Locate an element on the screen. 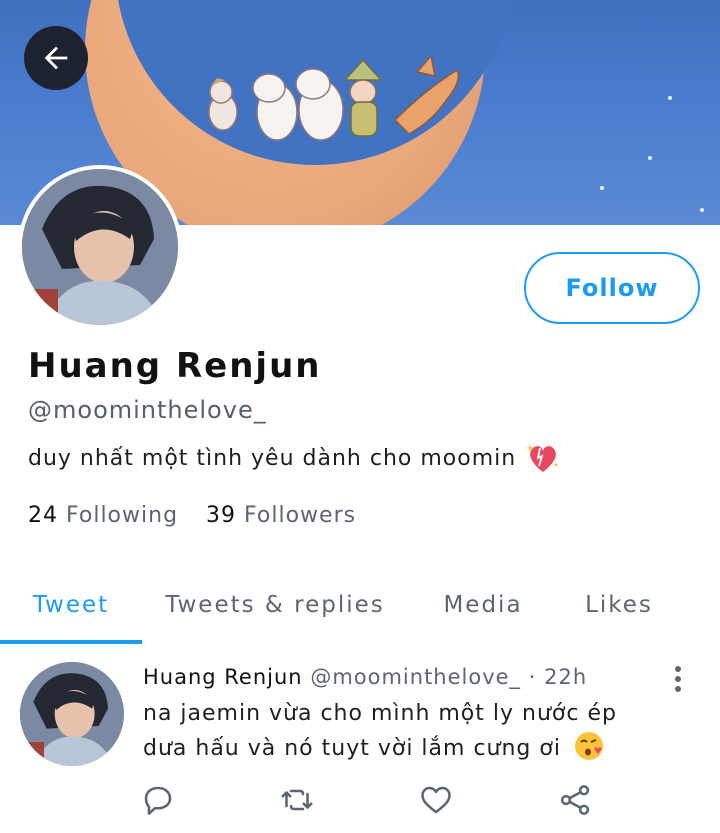 This screenshot has width=720, height=833. back-button is located at coordinates (56, 58).